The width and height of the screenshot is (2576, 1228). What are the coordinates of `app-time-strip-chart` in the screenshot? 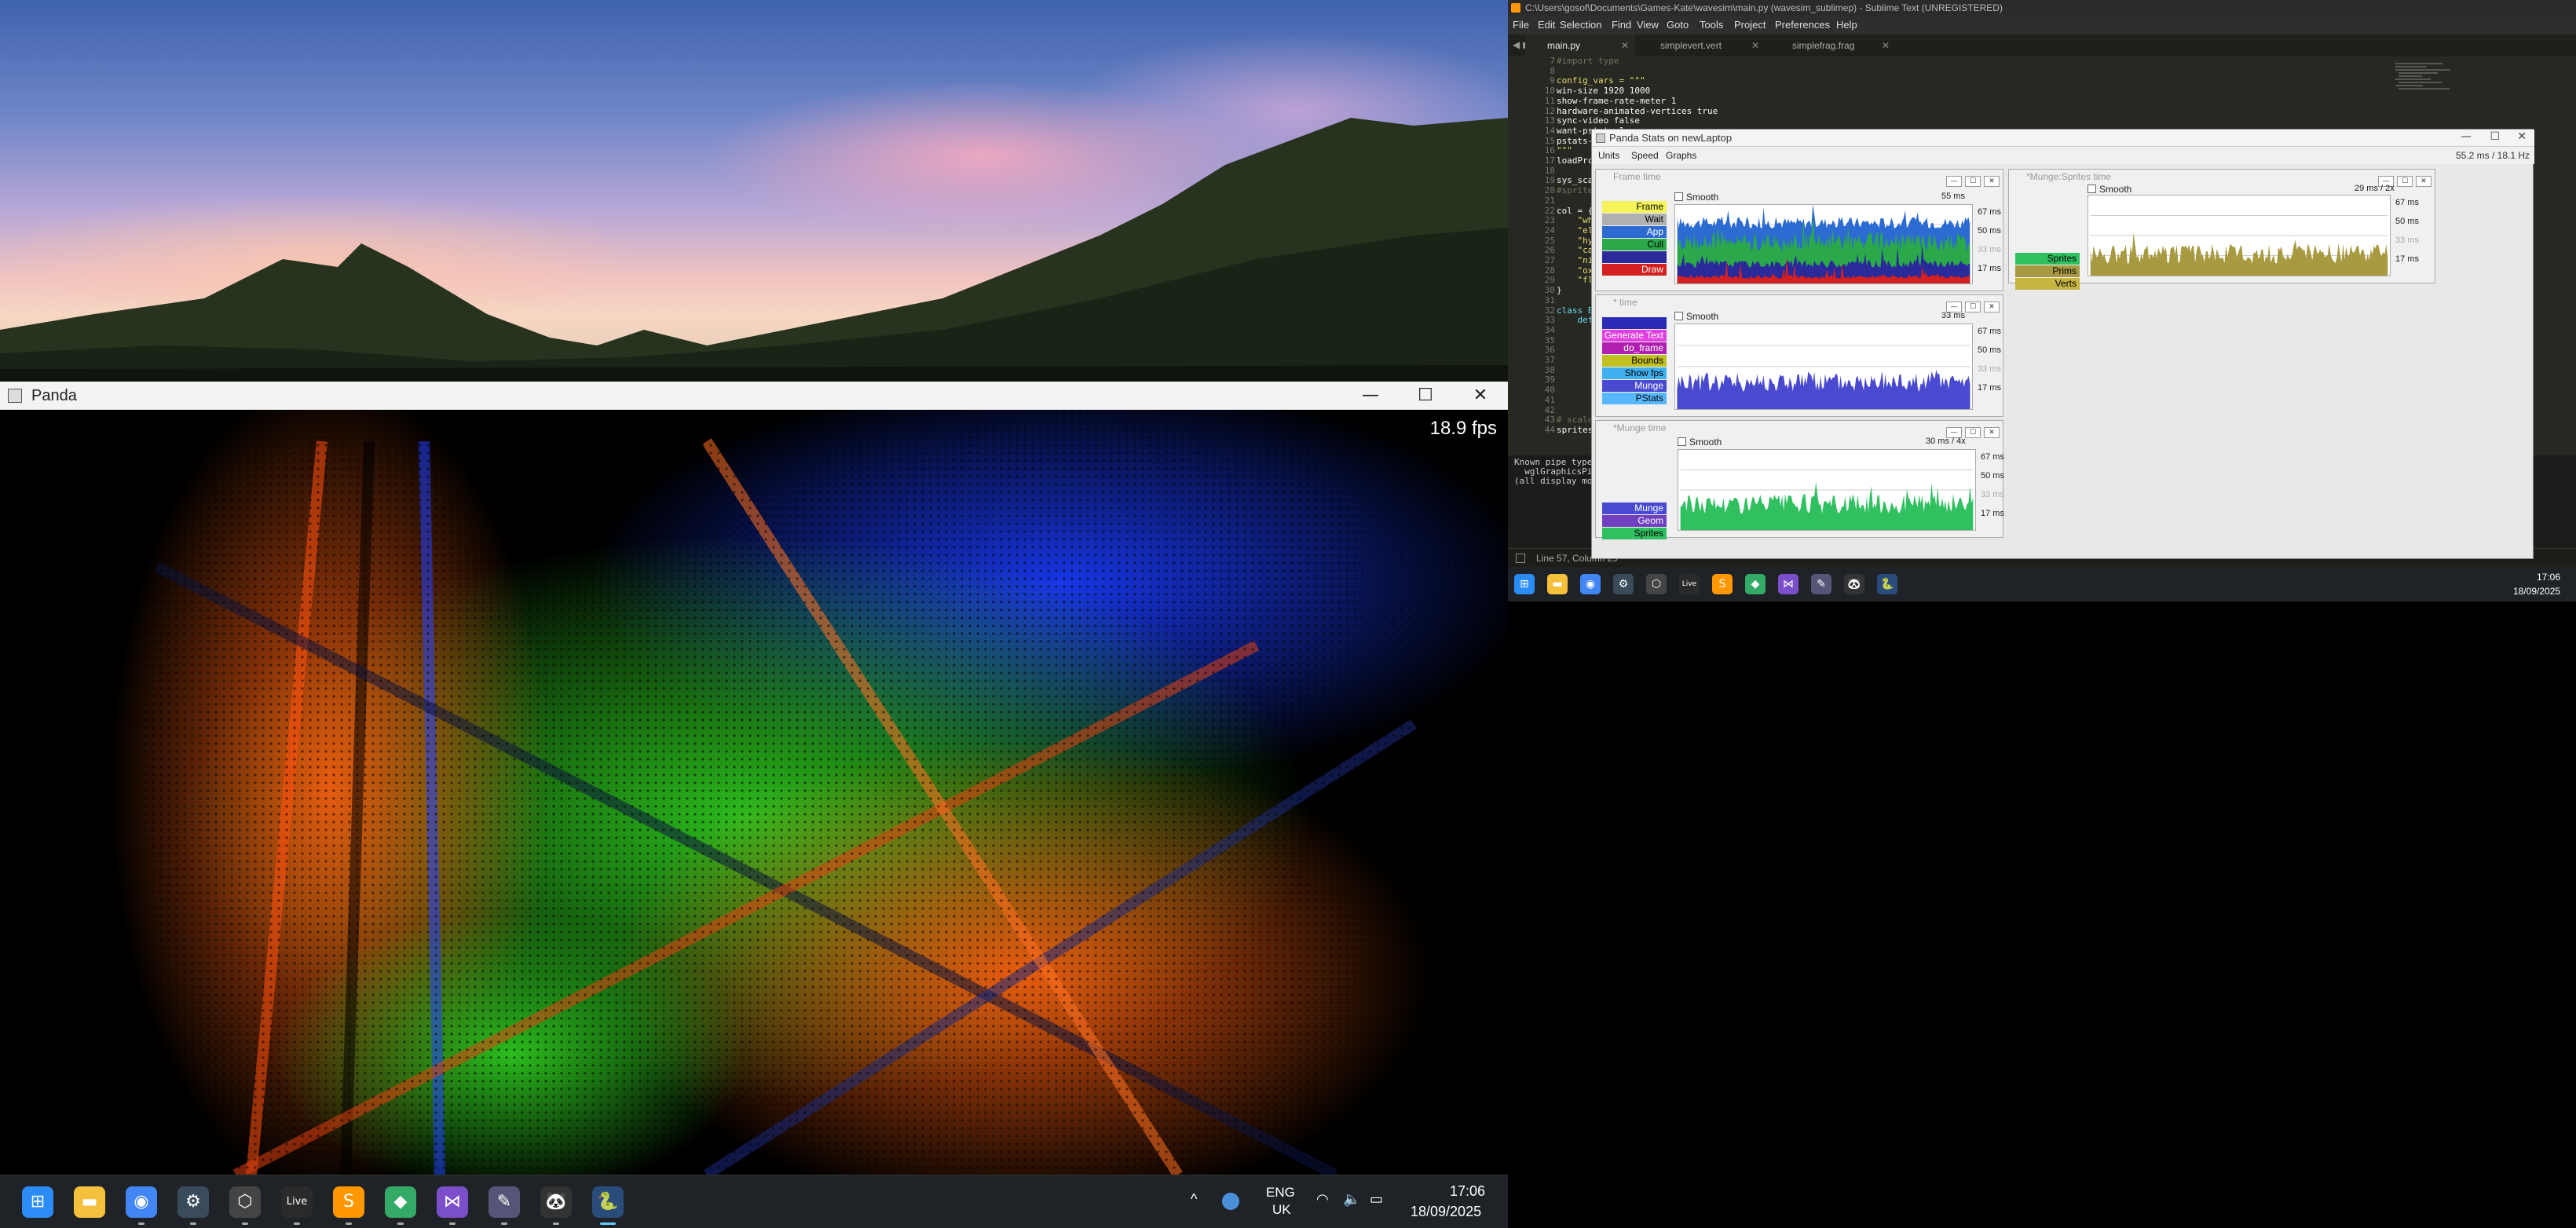 It's located at (1823, 366).